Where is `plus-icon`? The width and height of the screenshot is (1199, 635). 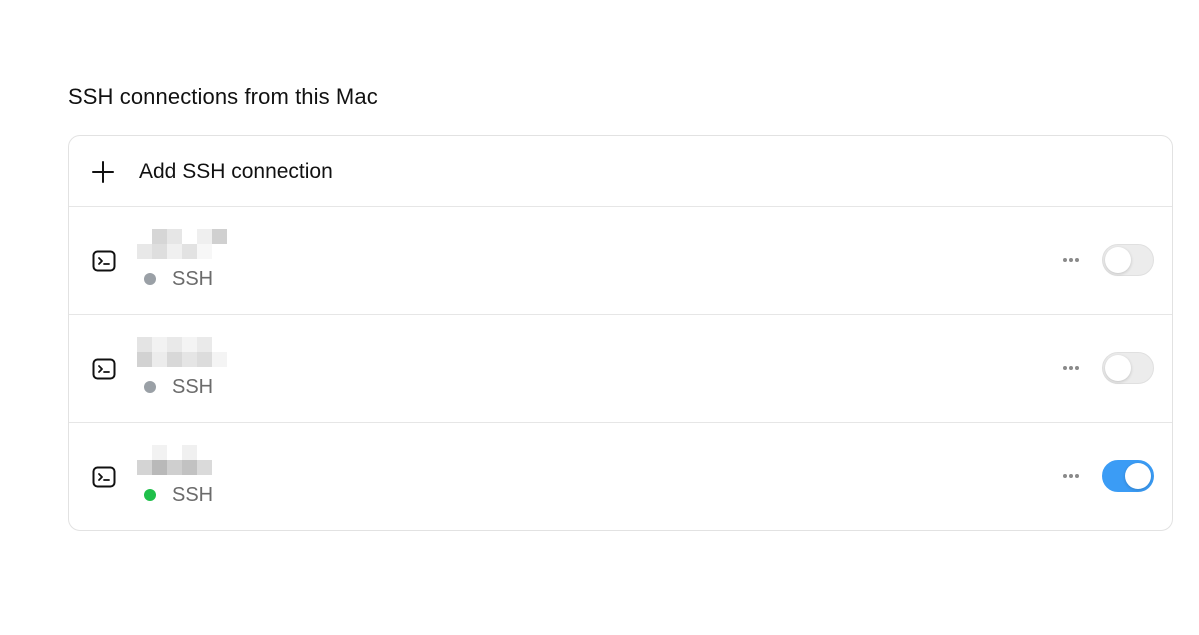 plus-icon is located at coordinates (103, 172).